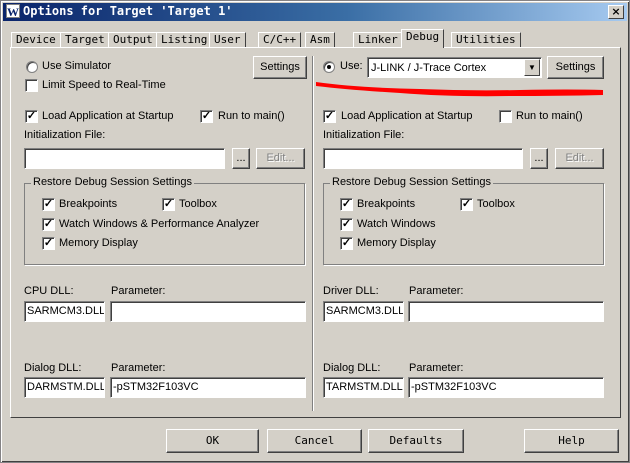 The height and width of the screenshot is (463, 630). I want to click on driver-dll-input: SARMCM3.DLL, so click(363, 311).